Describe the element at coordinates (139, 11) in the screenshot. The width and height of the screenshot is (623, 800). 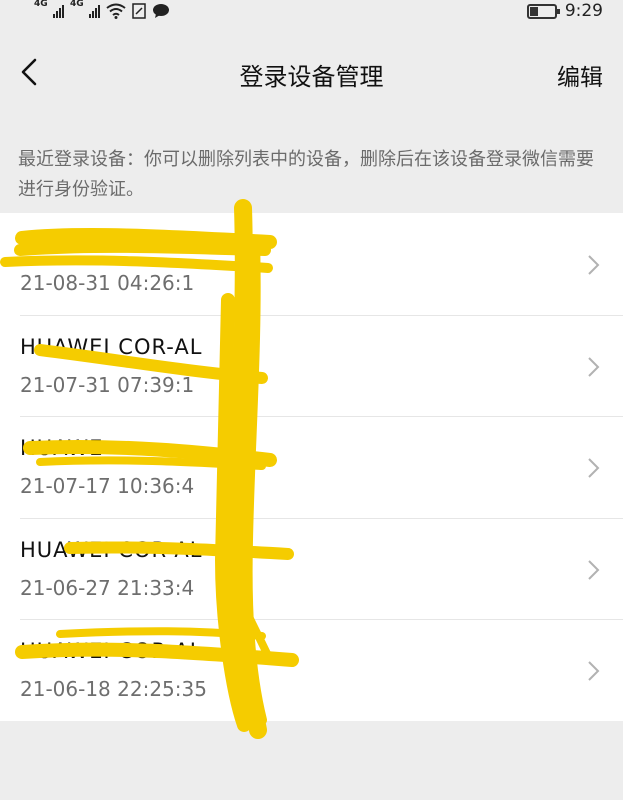
I see `notification-app-icon` at that location.